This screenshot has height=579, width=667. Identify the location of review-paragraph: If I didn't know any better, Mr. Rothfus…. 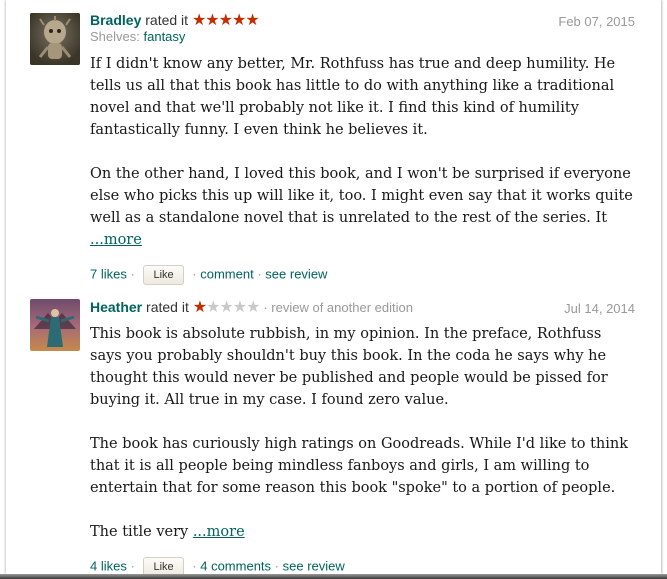
(353, 97).